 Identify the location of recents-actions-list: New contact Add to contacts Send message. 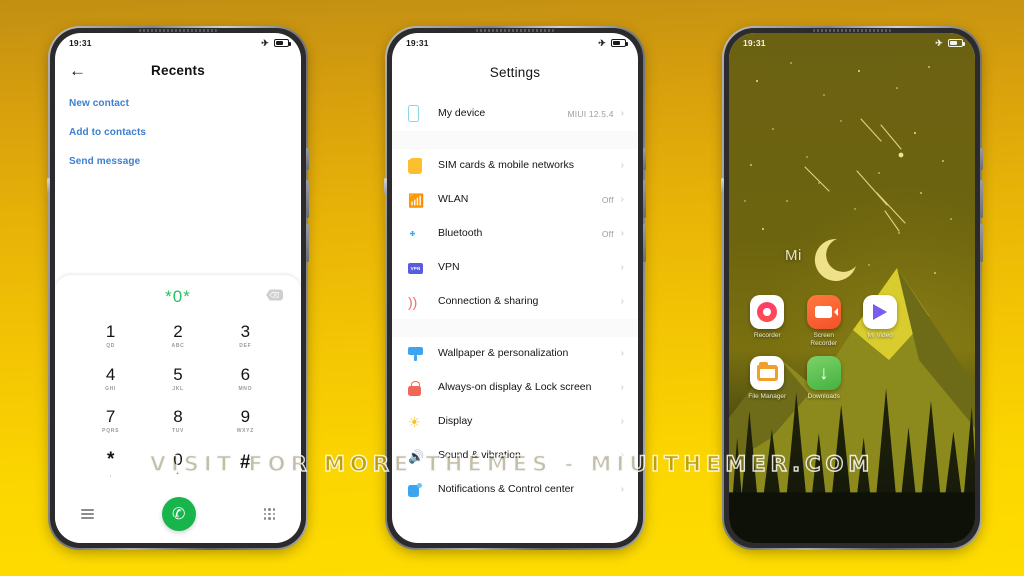
(178, 132).